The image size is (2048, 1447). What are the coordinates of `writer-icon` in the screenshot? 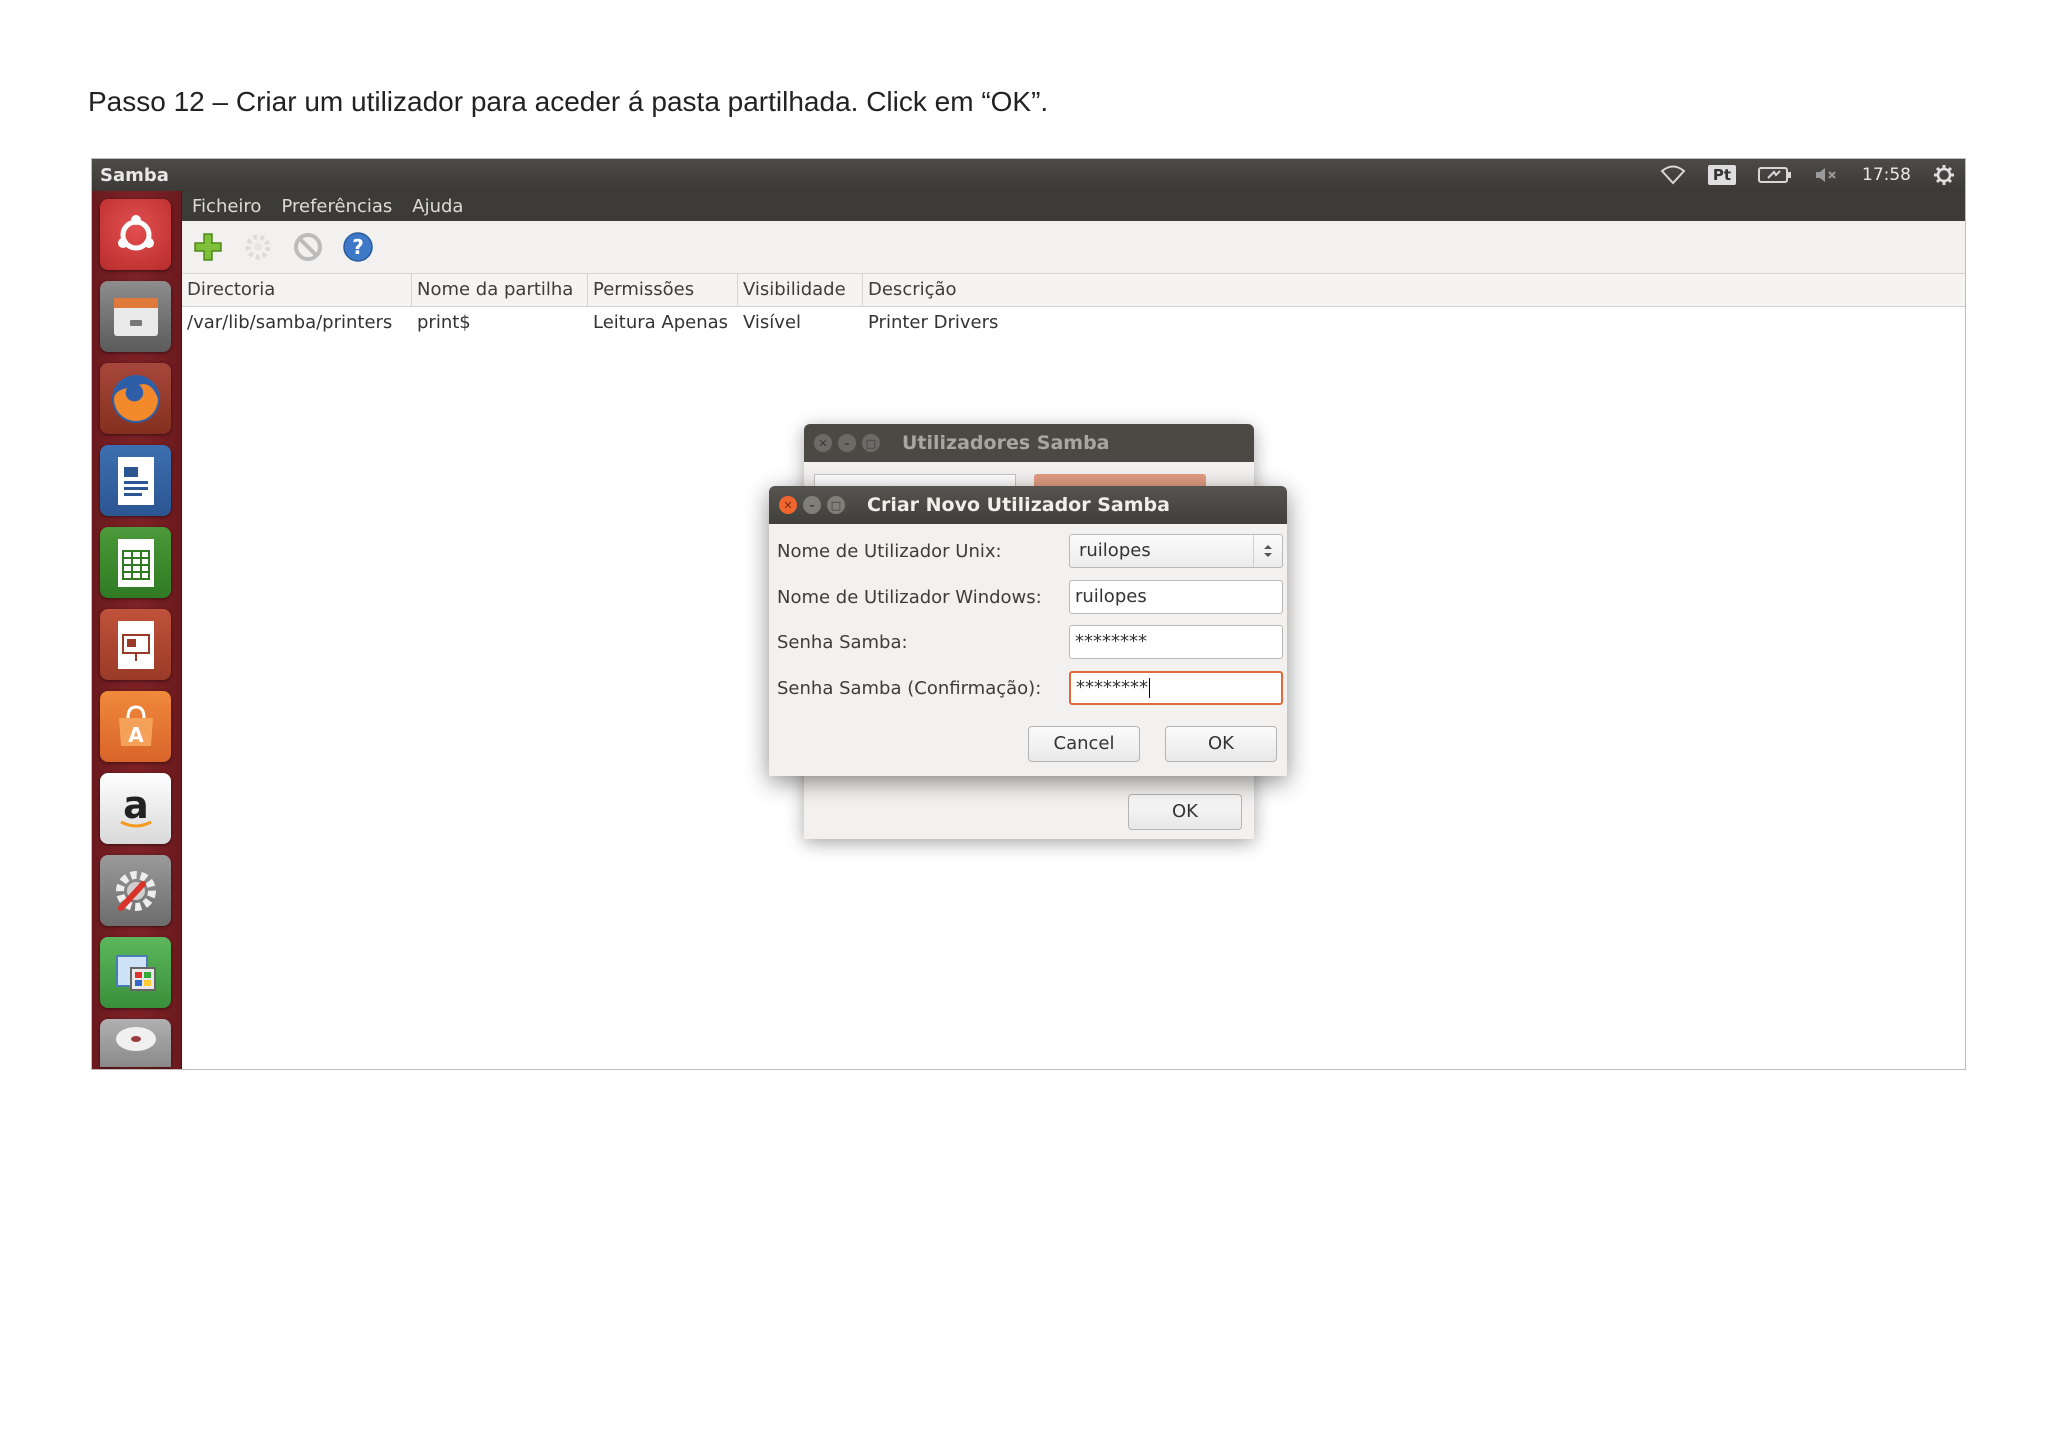 It's located at (135, 480).